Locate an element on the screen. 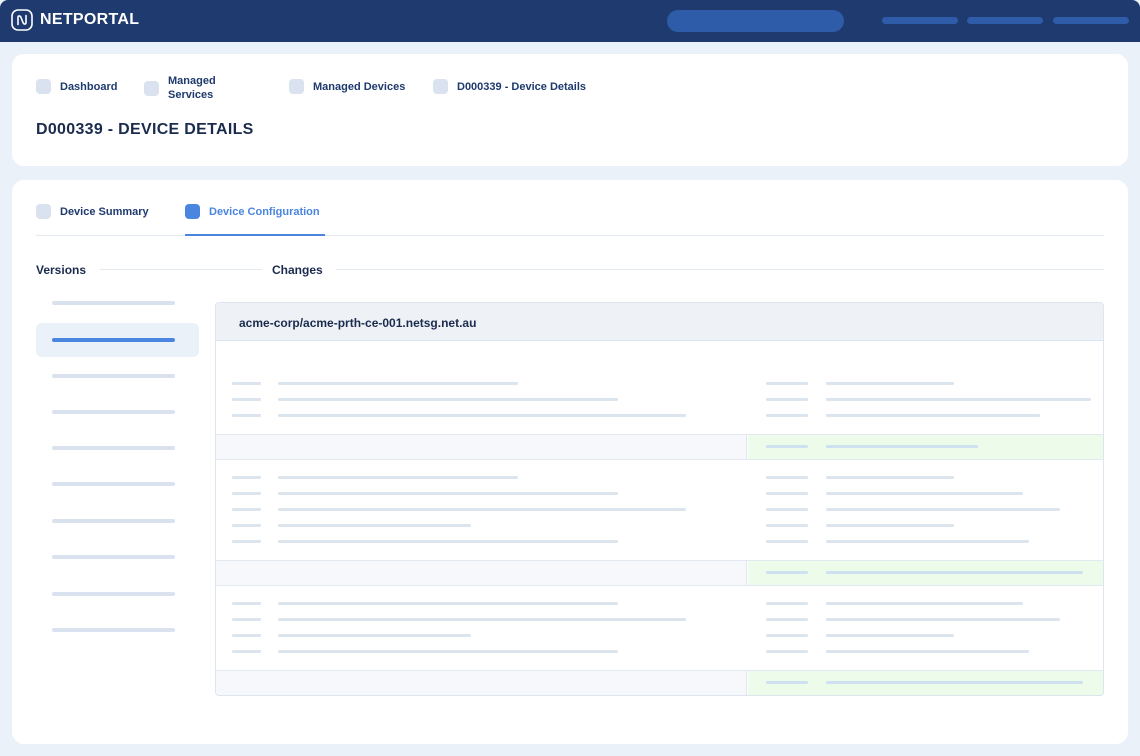  top-nav-bar: NETPORTAL is located at coordinates (570, 21).